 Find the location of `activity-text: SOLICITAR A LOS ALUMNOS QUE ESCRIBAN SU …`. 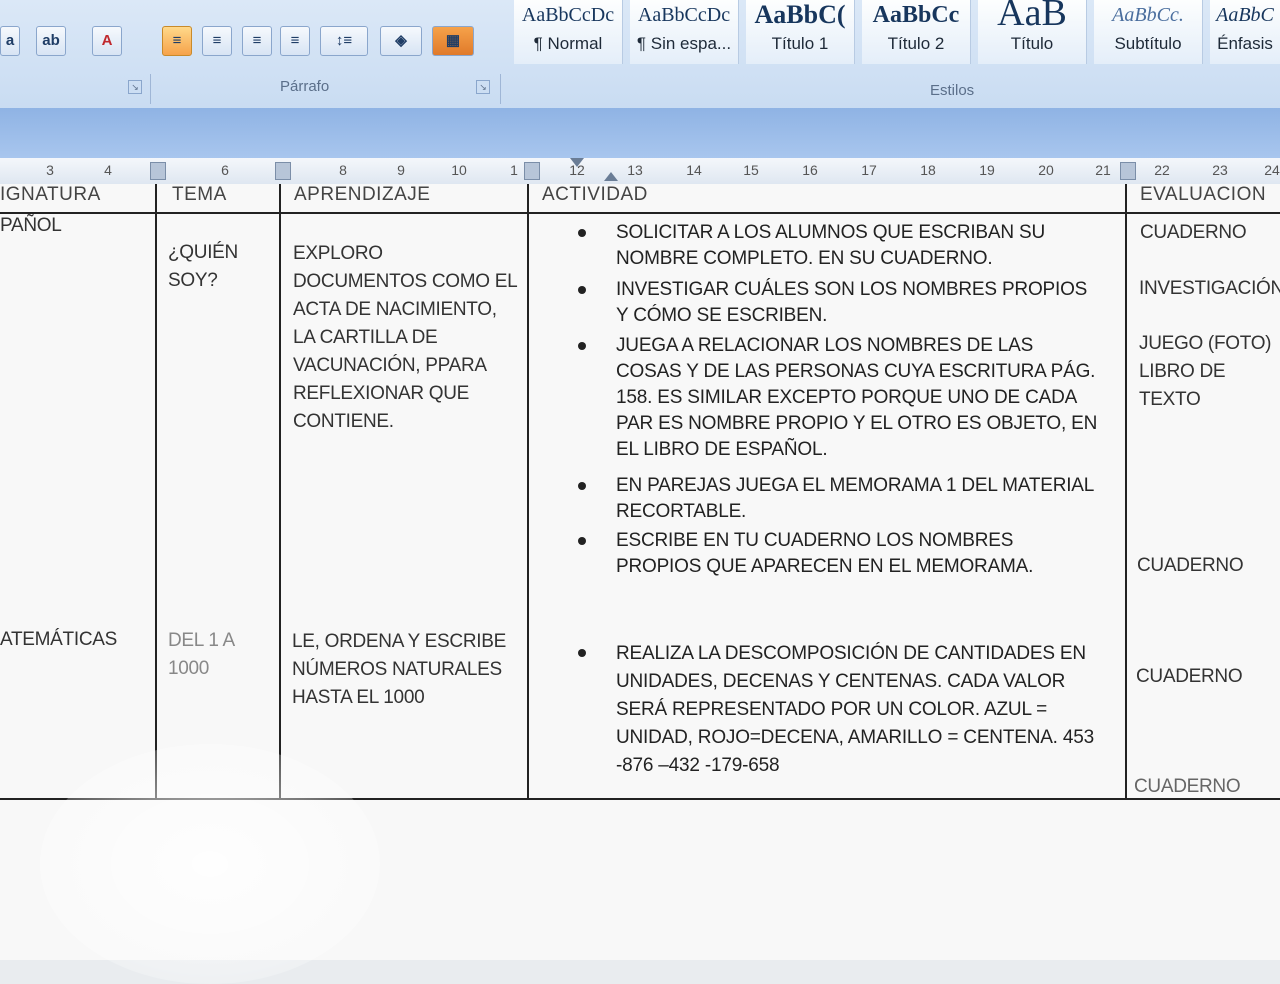

activity-text: SOLICITAR A LOS ALUMNOS QUE ESCRIBAN SU … is located at coordinates (830, 245).